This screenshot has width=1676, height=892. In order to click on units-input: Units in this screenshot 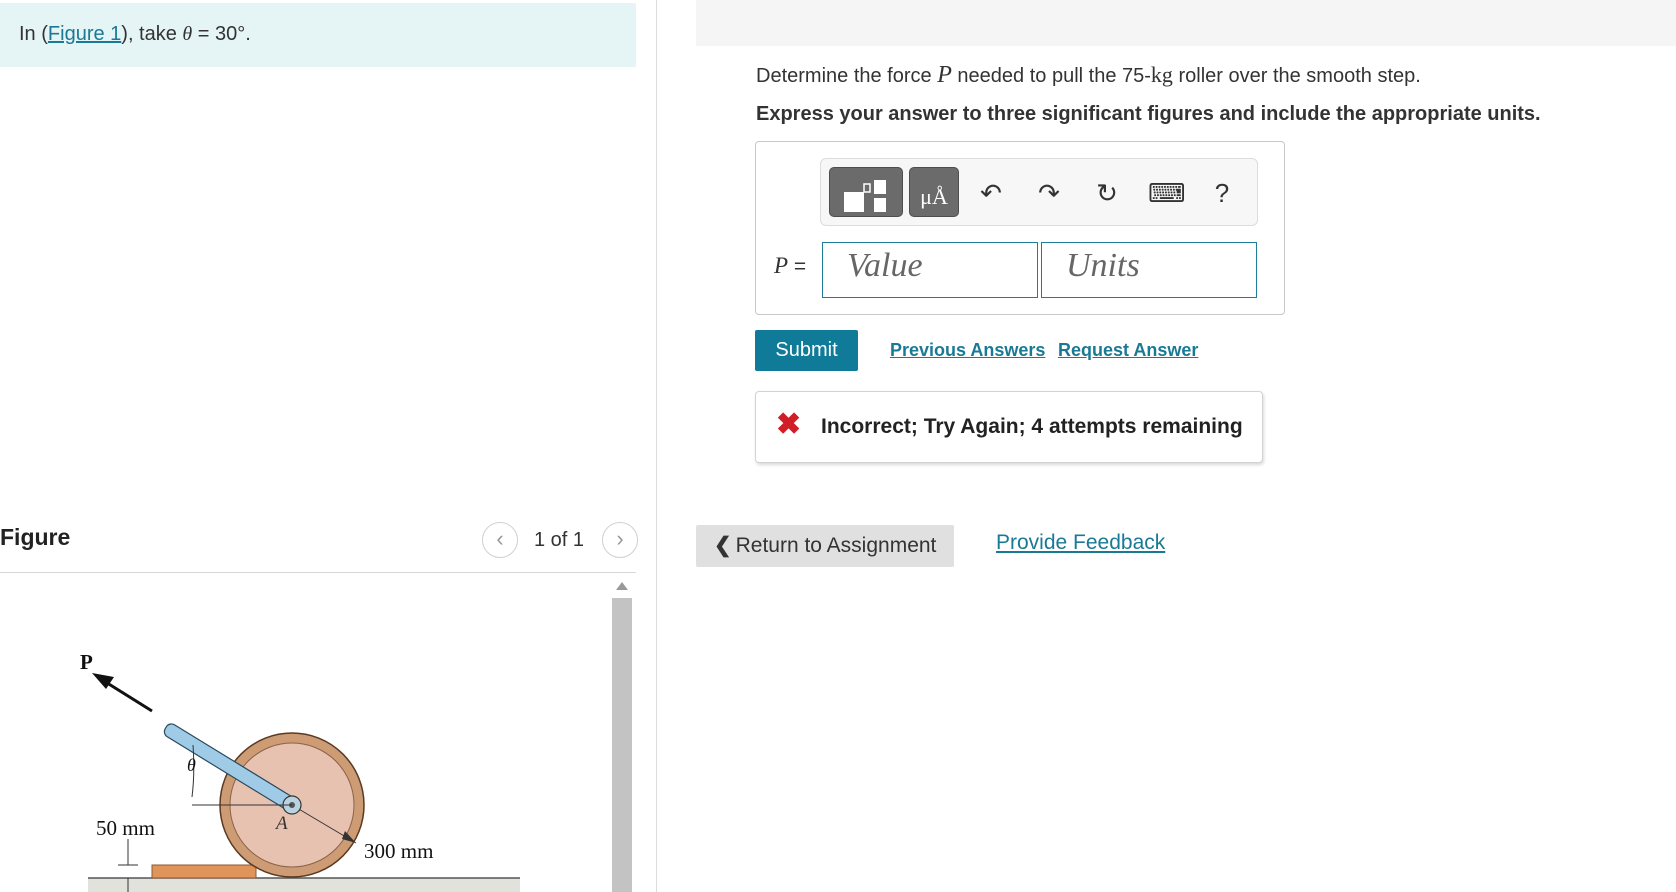, I will do `click(1149, 270)`.